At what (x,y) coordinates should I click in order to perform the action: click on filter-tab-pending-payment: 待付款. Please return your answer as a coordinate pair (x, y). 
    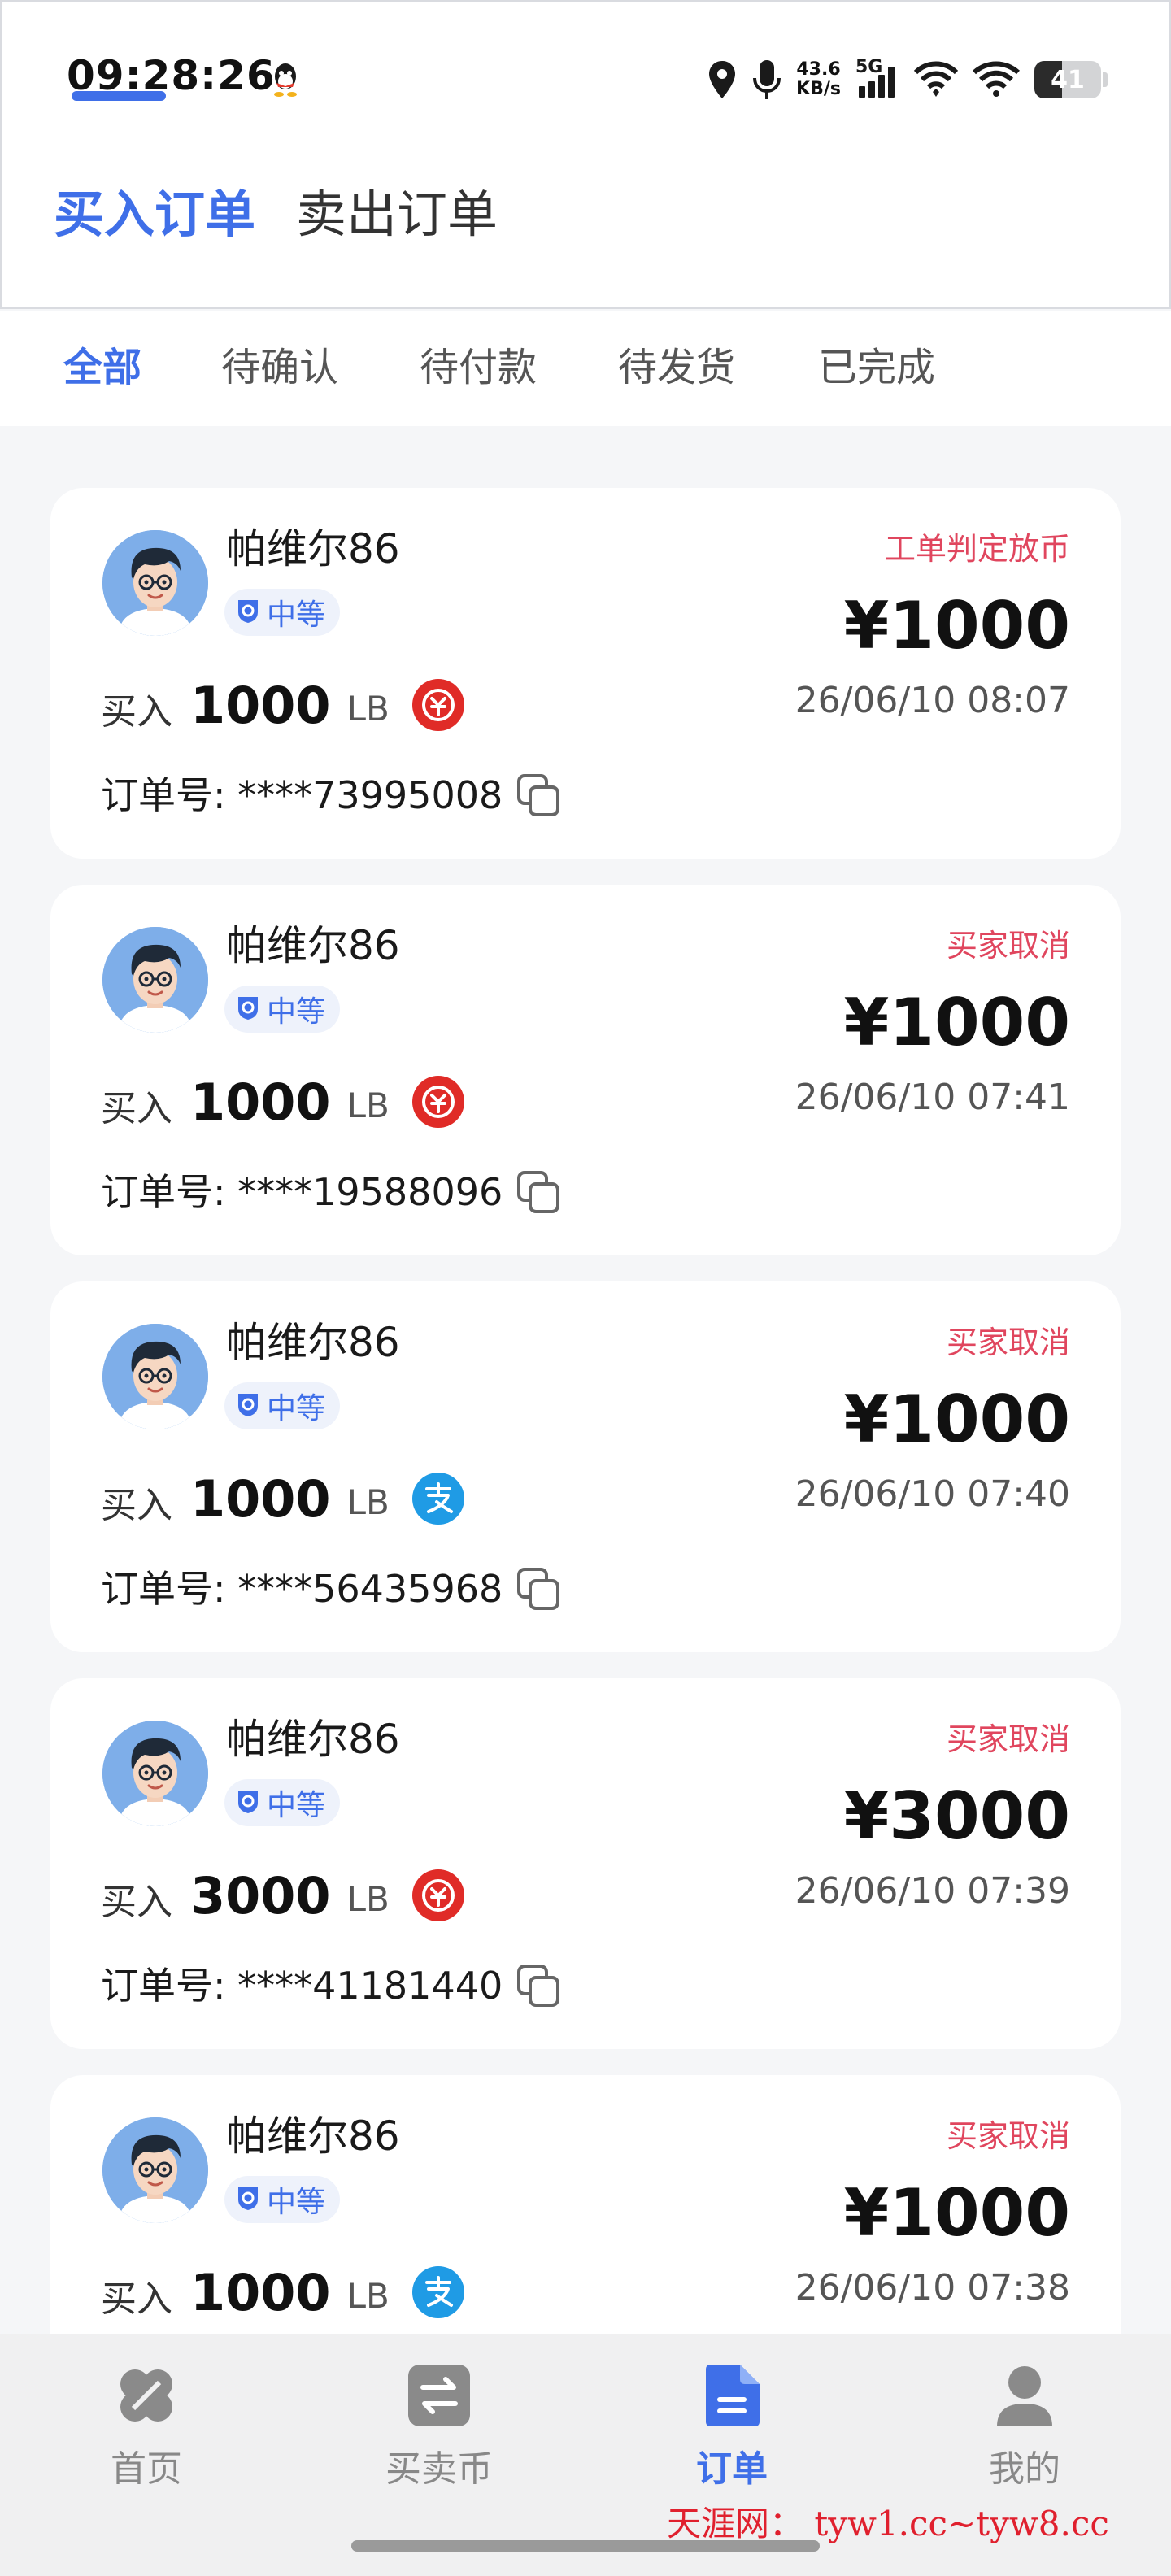
    Looking at the image, I should click on (478, 368).